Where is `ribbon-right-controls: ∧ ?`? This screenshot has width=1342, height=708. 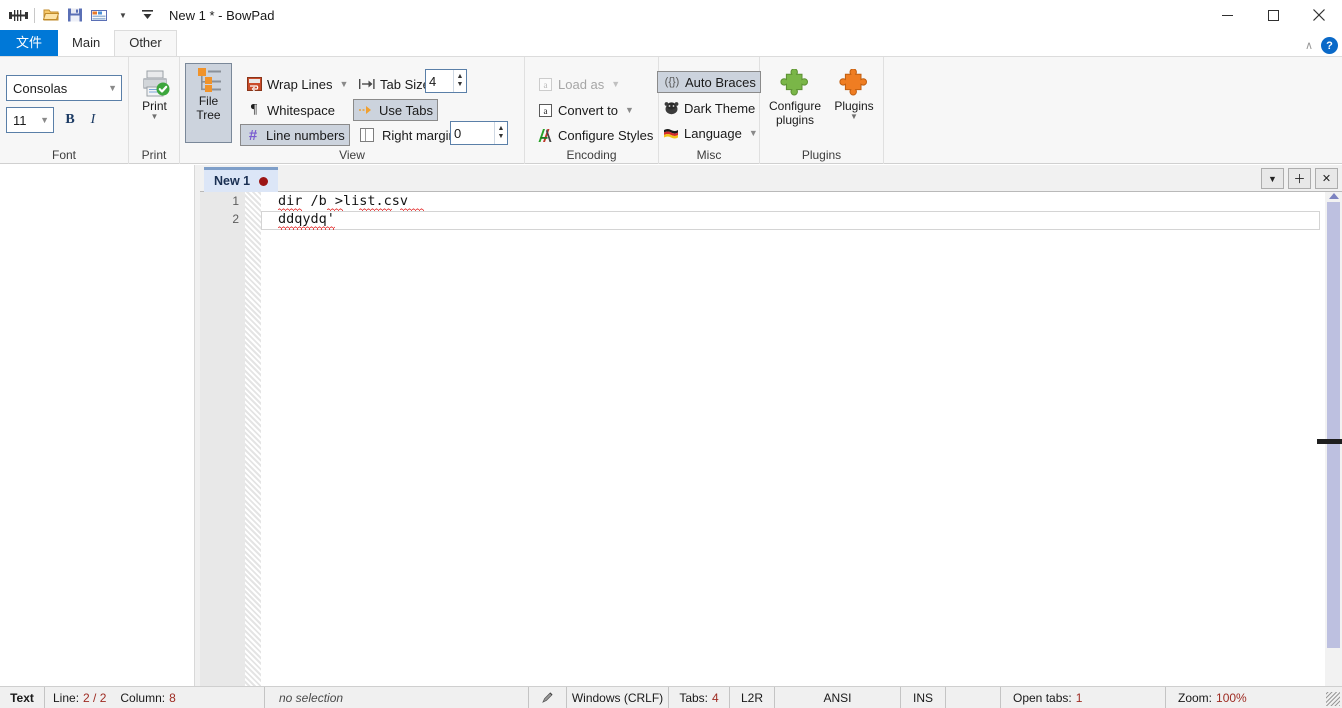 ribbon-right-controls: ∧ ? is located at coordinates (1321, 45).